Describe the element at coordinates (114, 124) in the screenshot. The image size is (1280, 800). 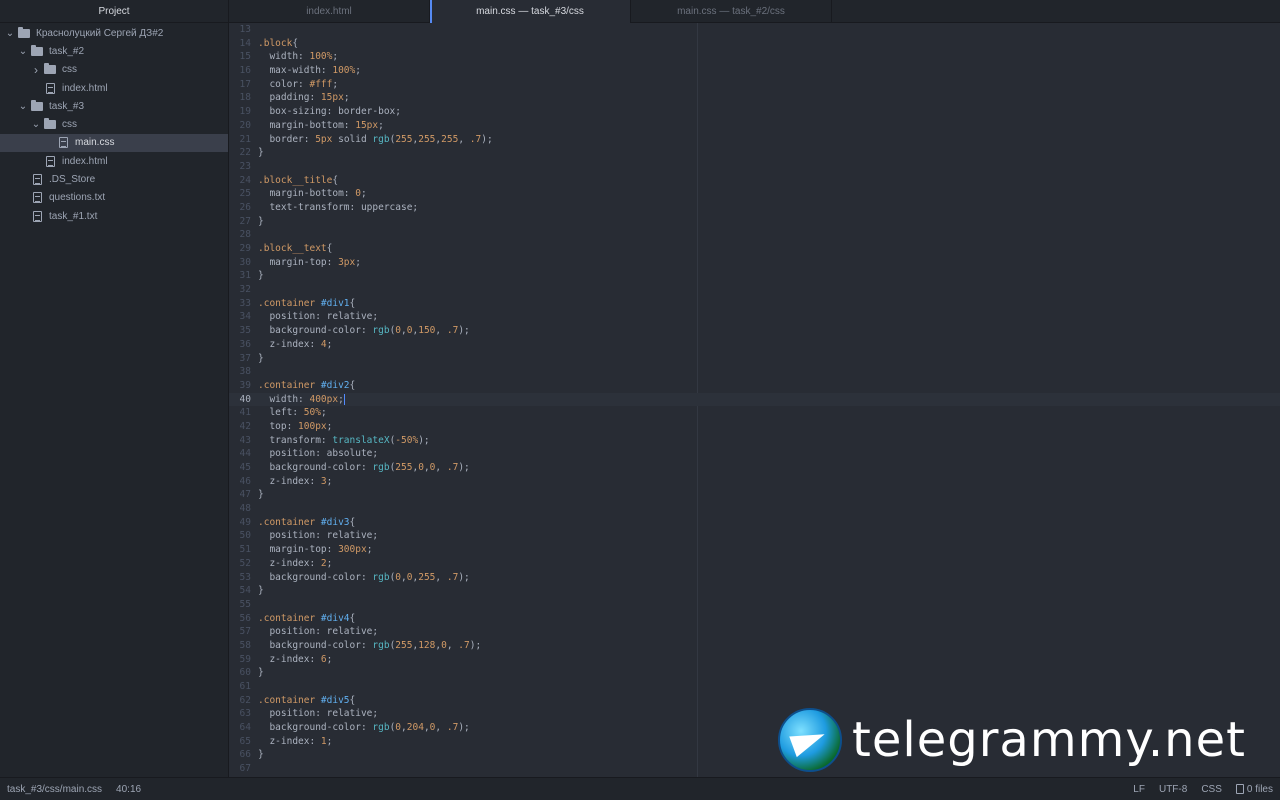
I see `tree-folder-5: ⌄ css` at that location.